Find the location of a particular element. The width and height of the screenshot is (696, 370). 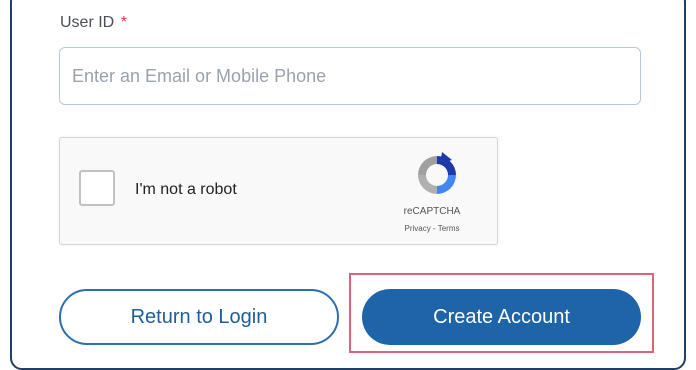

return-to-login-button: Return to Login is located at coordinates (199, 317).